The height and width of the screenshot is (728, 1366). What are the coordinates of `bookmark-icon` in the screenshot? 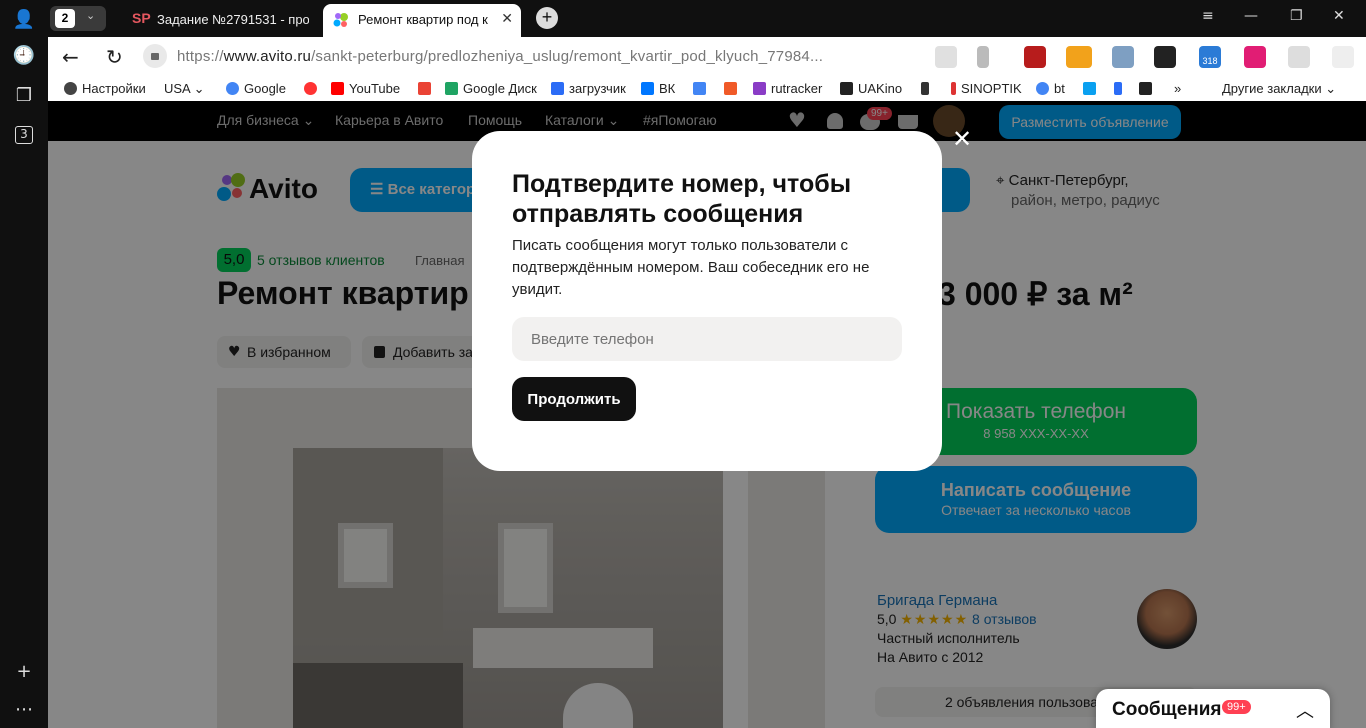 It's located at (983, 57).